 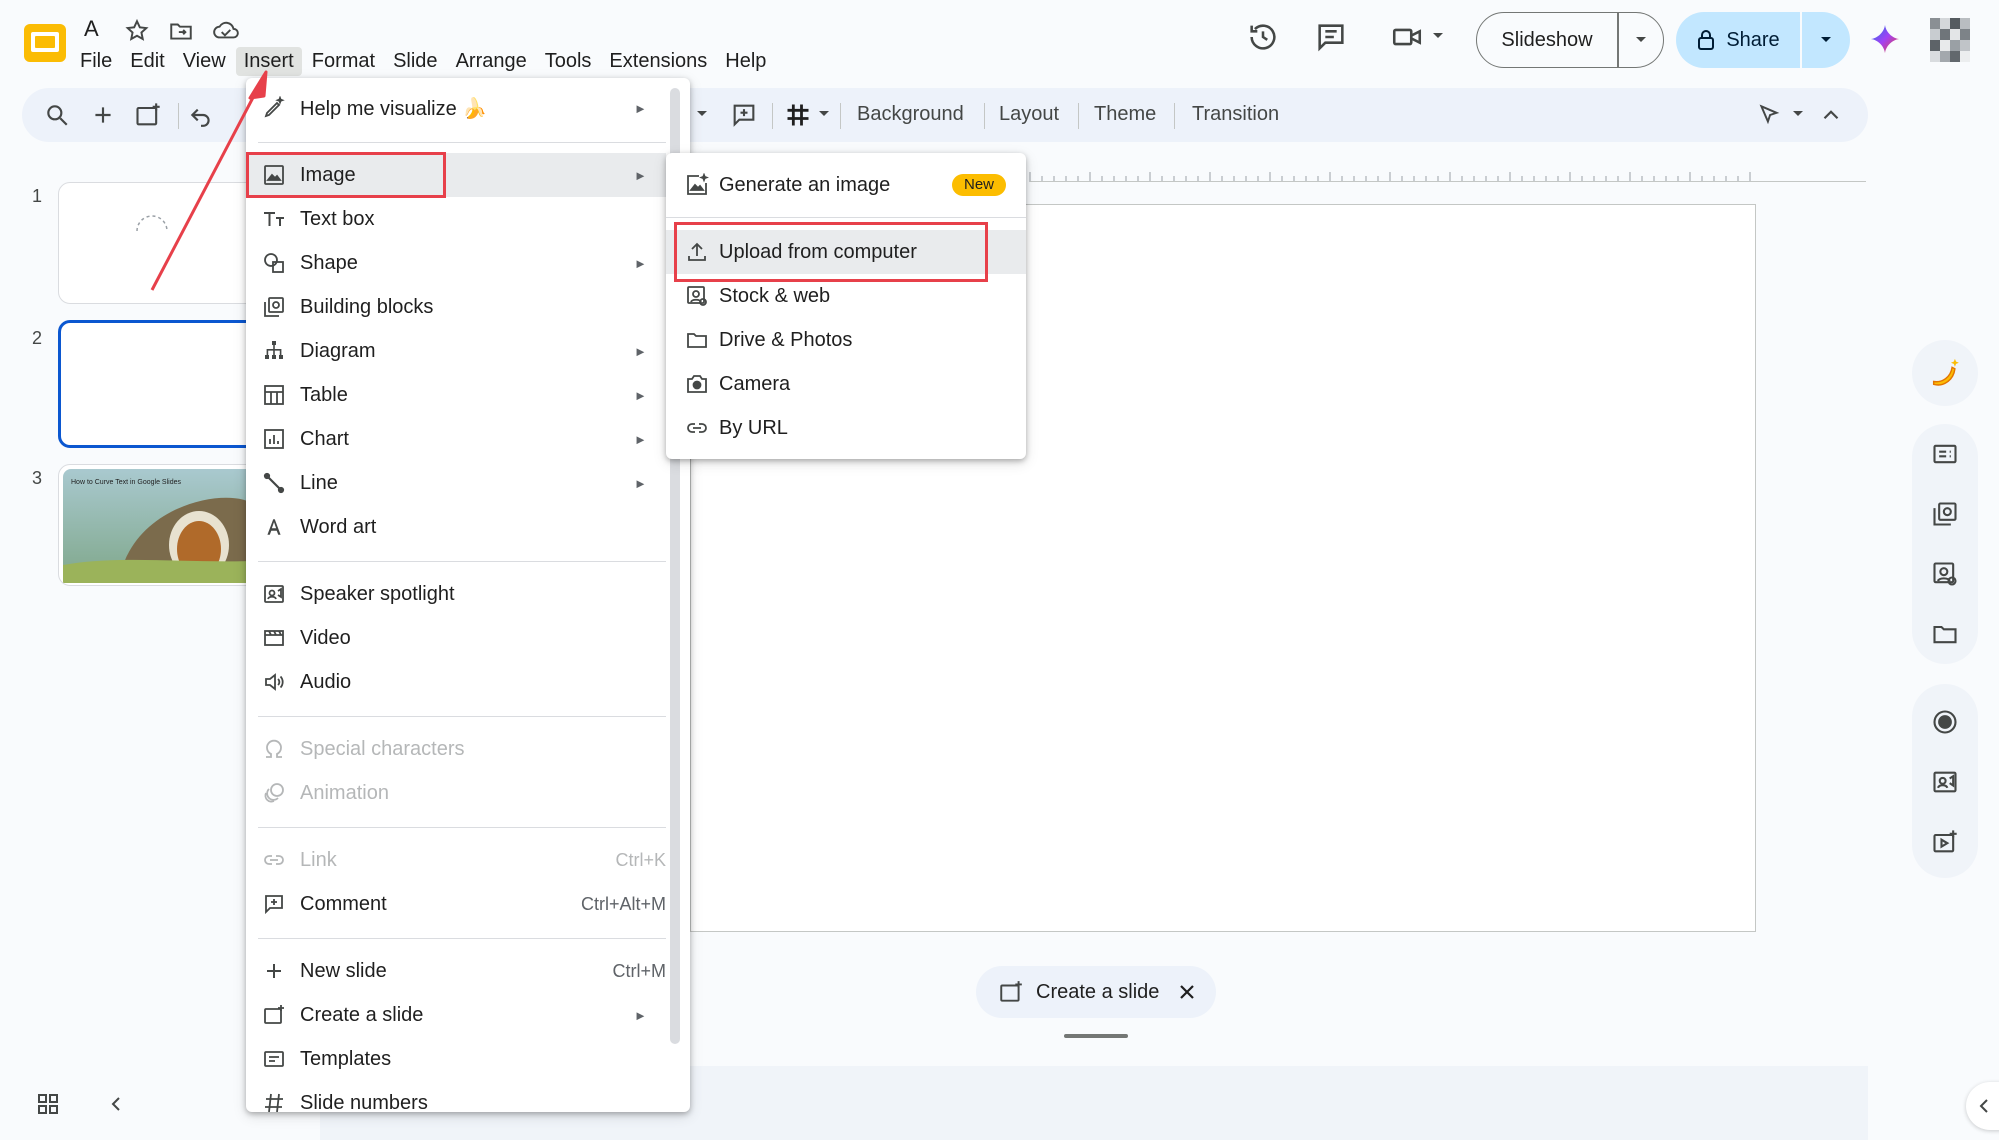 What do you see at coordinates (209, 180) in the screenshot?
I see `annotation-arrow` at bounding box center [209, 180].